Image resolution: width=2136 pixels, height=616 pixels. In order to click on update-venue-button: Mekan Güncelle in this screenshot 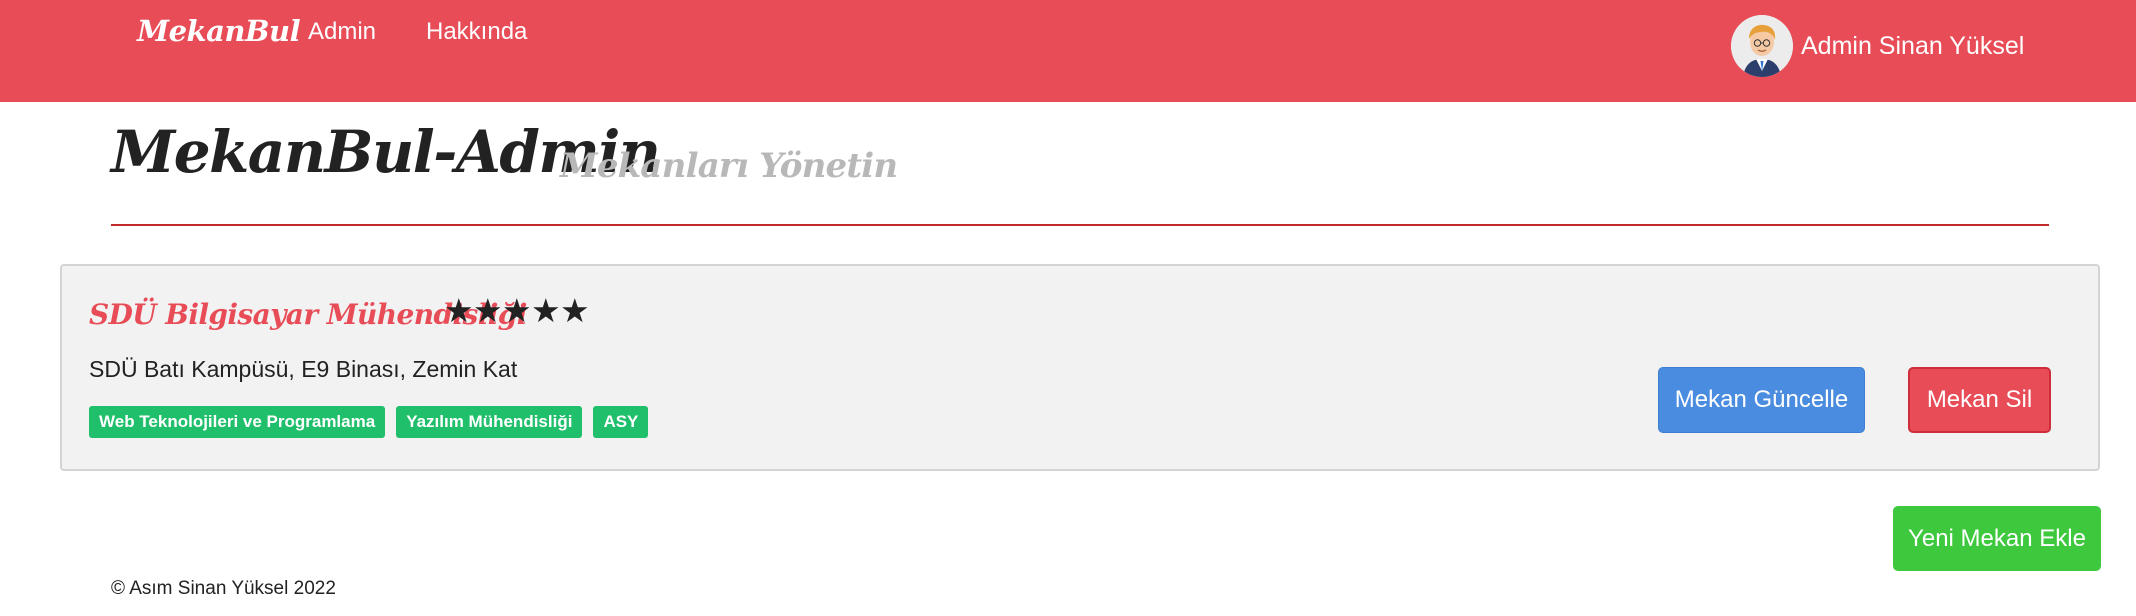, I will do `click(1761, 400)`.